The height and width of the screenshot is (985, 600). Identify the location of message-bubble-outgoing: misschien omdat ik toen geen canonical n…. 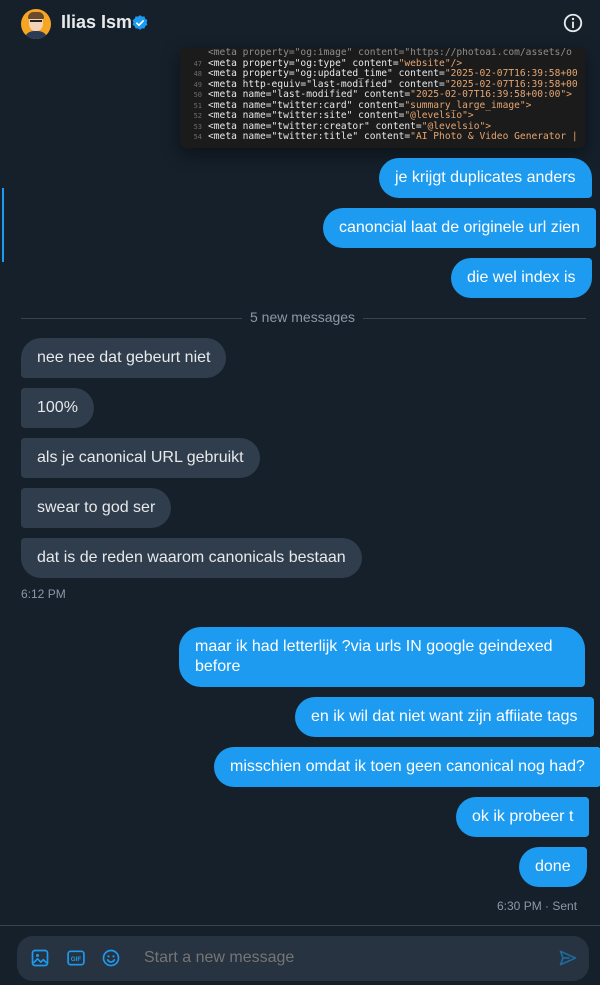
(407, 767).